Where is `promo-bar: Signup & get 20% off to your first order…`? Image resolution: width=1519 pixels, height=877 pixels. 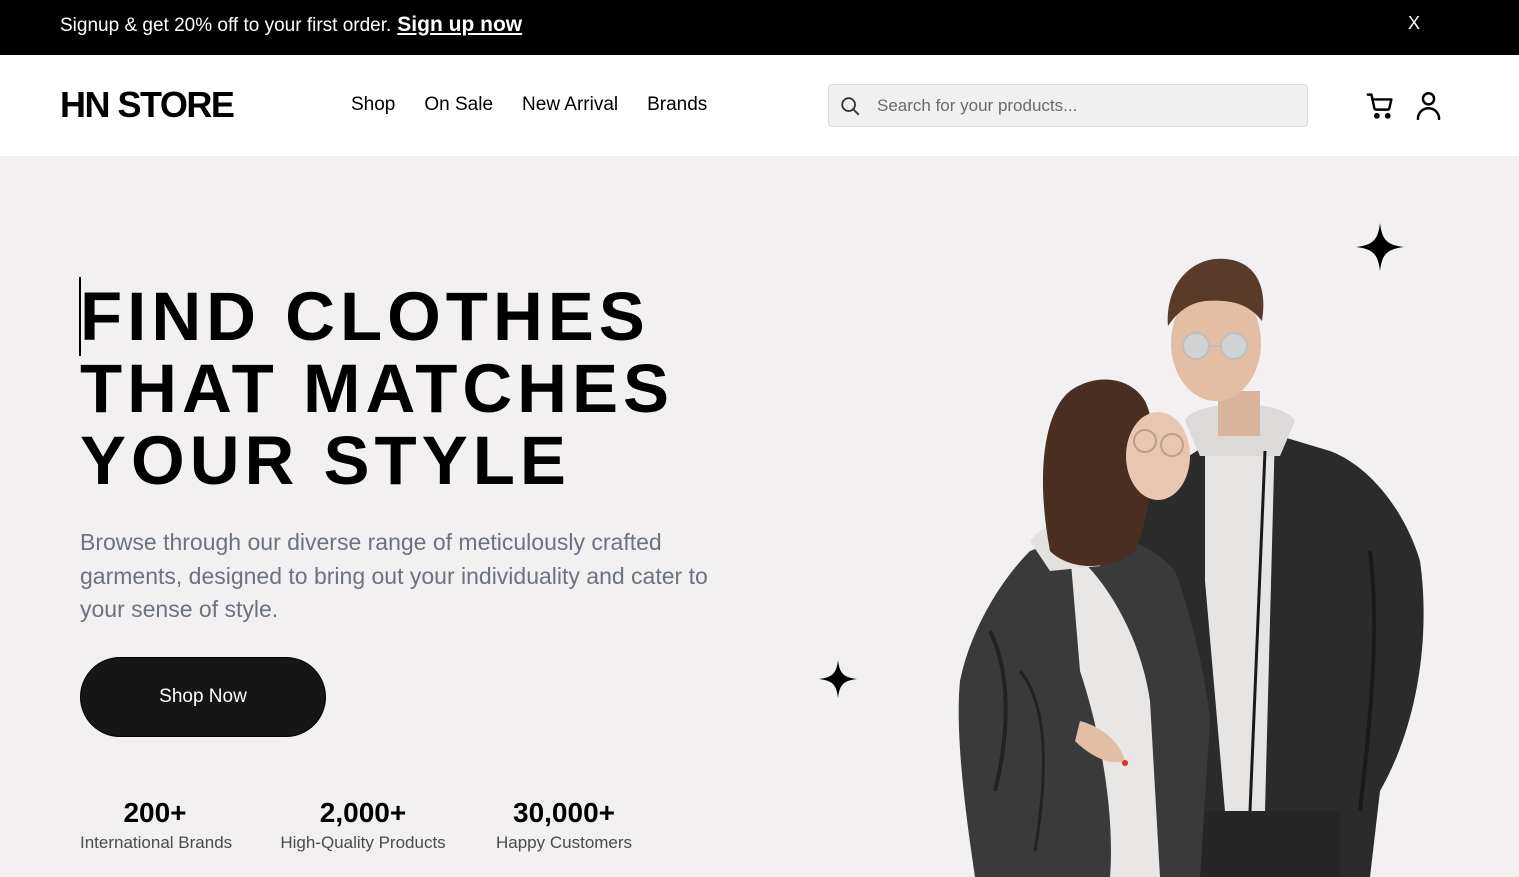 promo-bar: Signup & get 20% off to your first order… is located at coordinates (759, 27).